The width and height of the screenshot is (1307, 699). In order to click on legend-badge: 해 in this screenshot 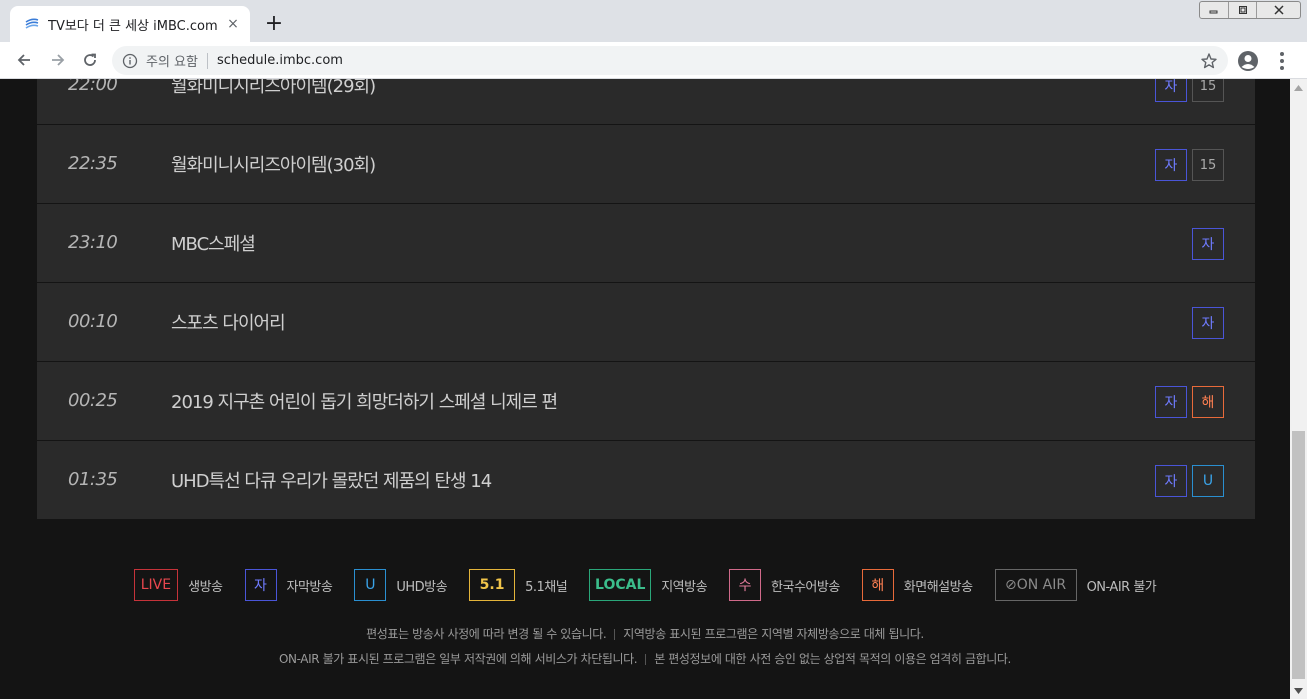, I will do `click(877, 585)`.